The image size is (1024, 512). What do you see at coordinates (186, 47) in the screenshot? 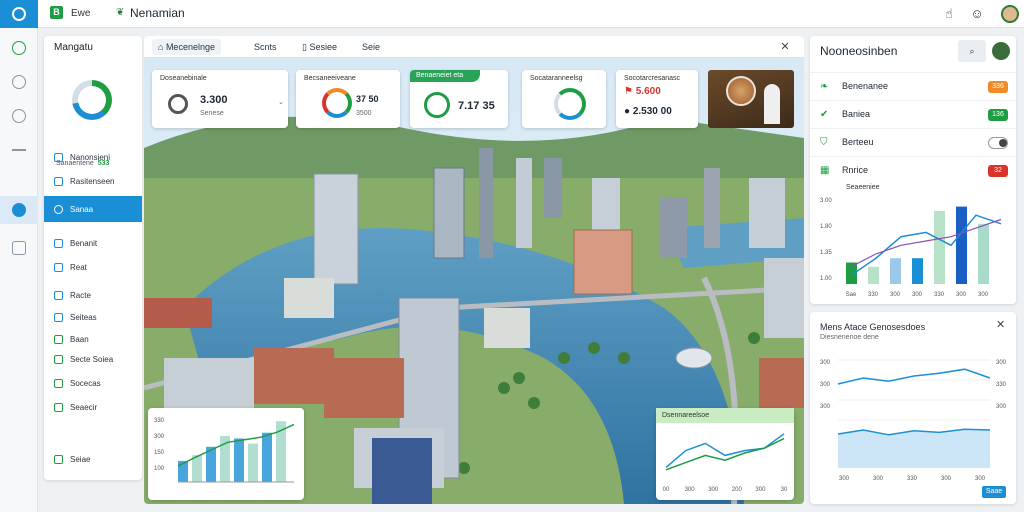
I see `tab-mecenelnge: ⌂ Mecenelnge` at bounding box center [186, 47].